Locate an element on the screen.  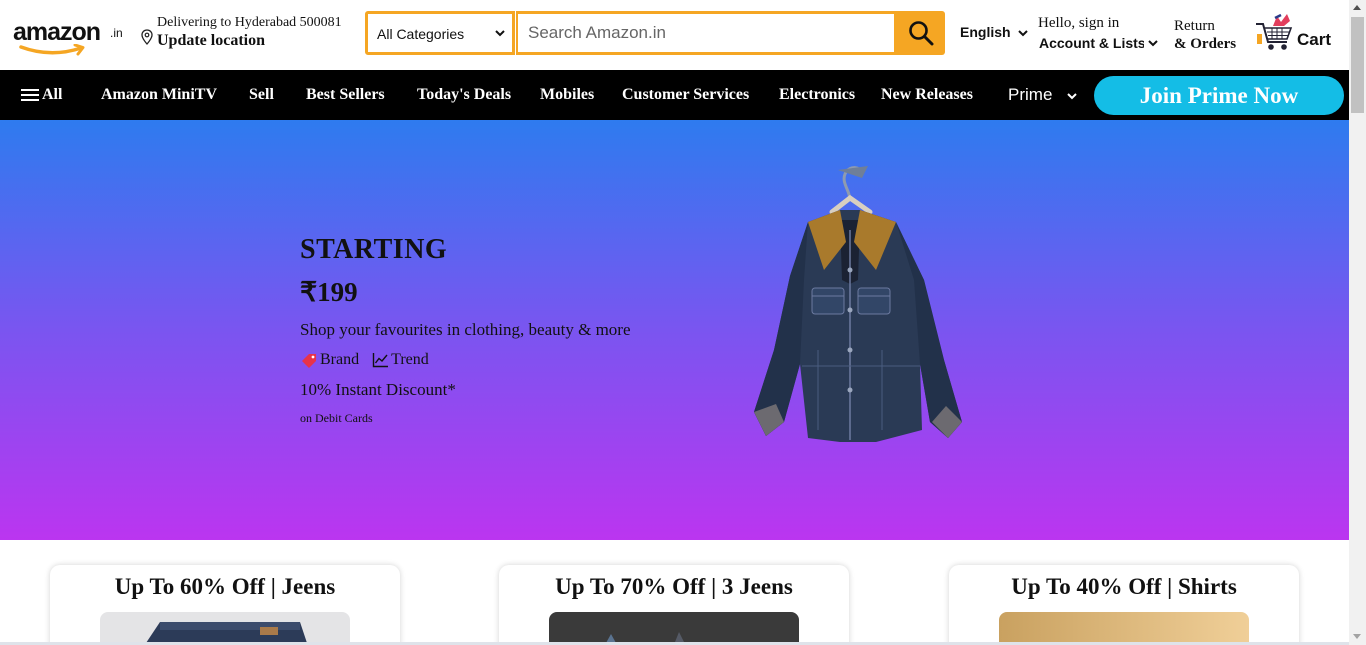
card-title: Up To 60% Off | Jeens is located at coordinates (225, 586).